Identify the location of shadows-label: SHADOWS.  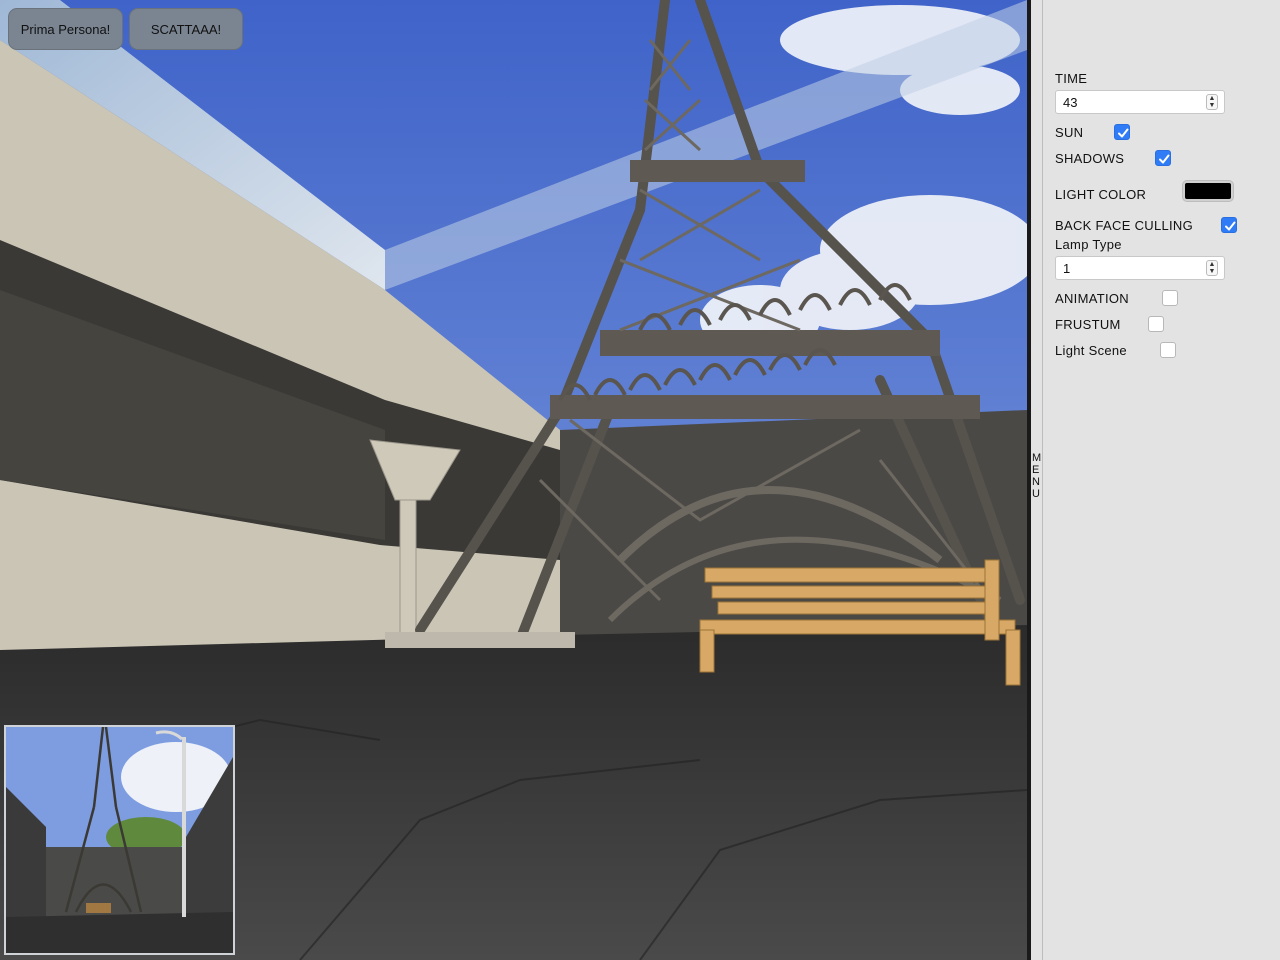
(1090, 158).